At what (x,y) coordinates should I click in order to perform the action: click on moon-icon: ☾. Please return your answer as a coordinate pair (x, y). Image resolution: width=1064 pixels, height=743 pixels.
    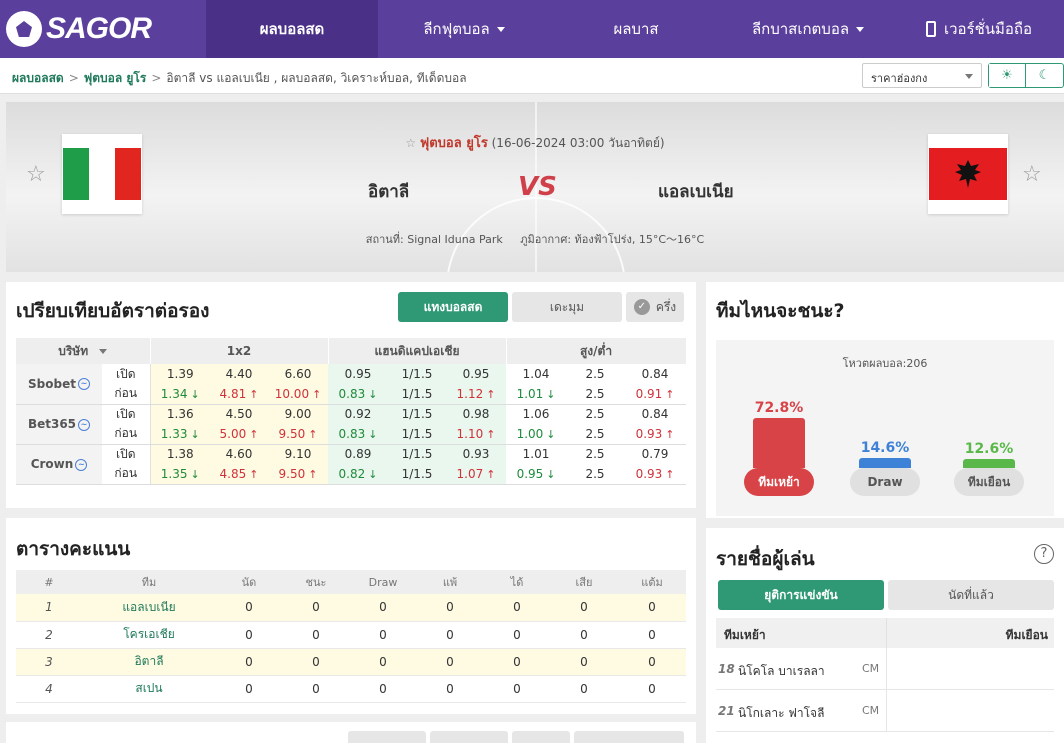
    Looking at the image, I should click on (1044, 75).